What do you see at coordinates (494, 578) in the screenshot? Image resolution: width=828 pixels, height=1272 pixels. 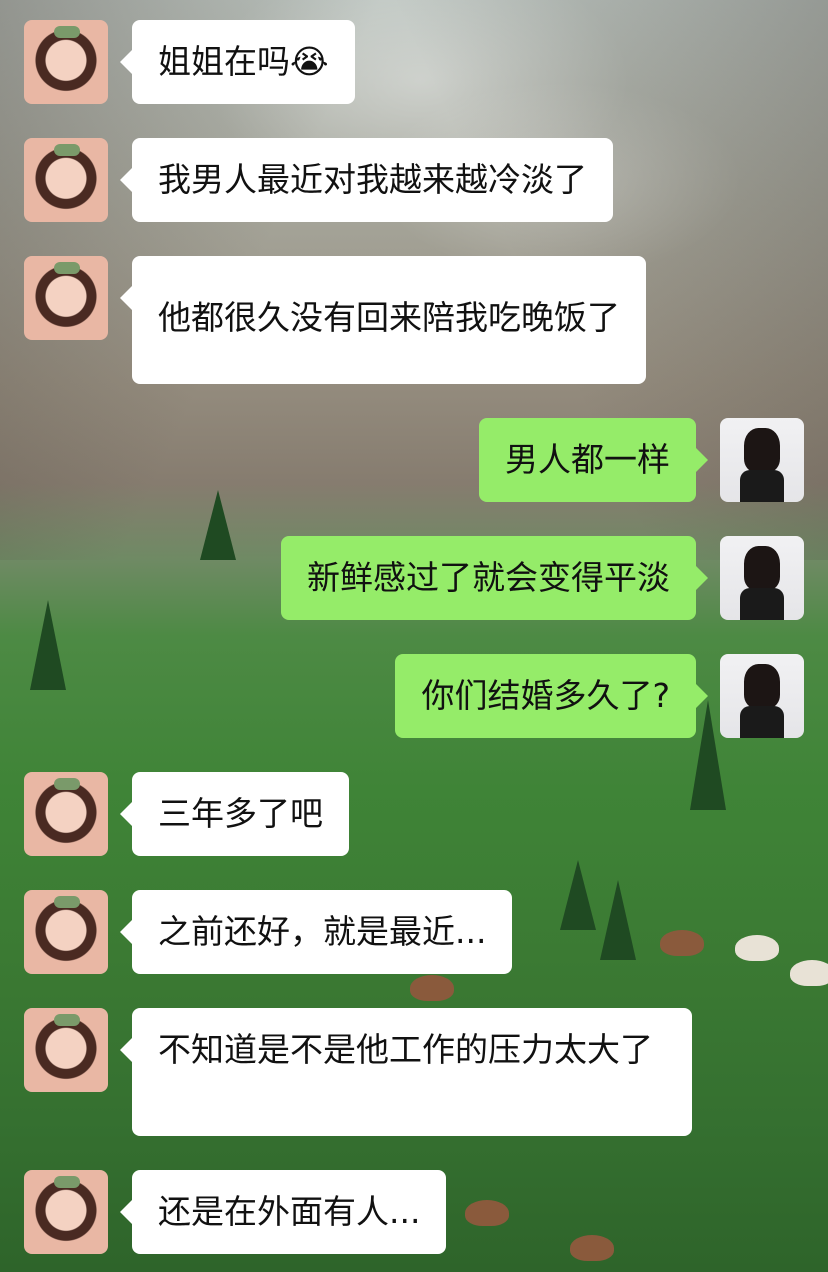 I see `message-bubble-outgoing: 新鲜感过了就会变得平淡` at bounding box center [494, 578].